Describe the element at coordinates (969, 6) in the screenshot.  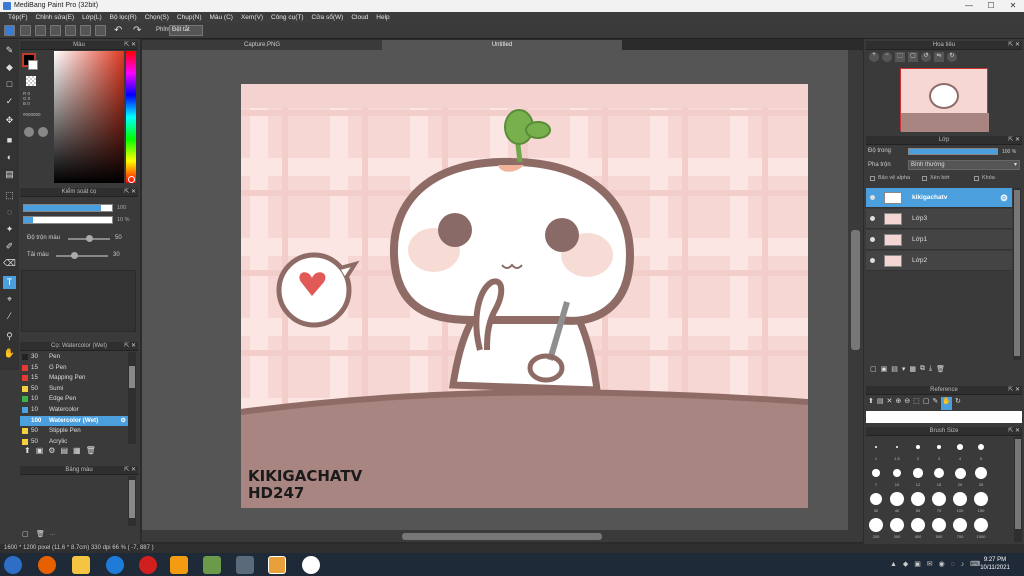
I see `minimize-button: —` at that location.